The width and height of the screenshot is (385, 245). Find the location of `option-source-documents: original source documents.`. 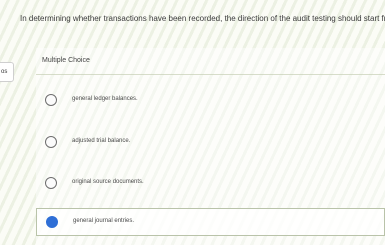

option-source-documents: original source documents. is located at coordinates (210, 184).